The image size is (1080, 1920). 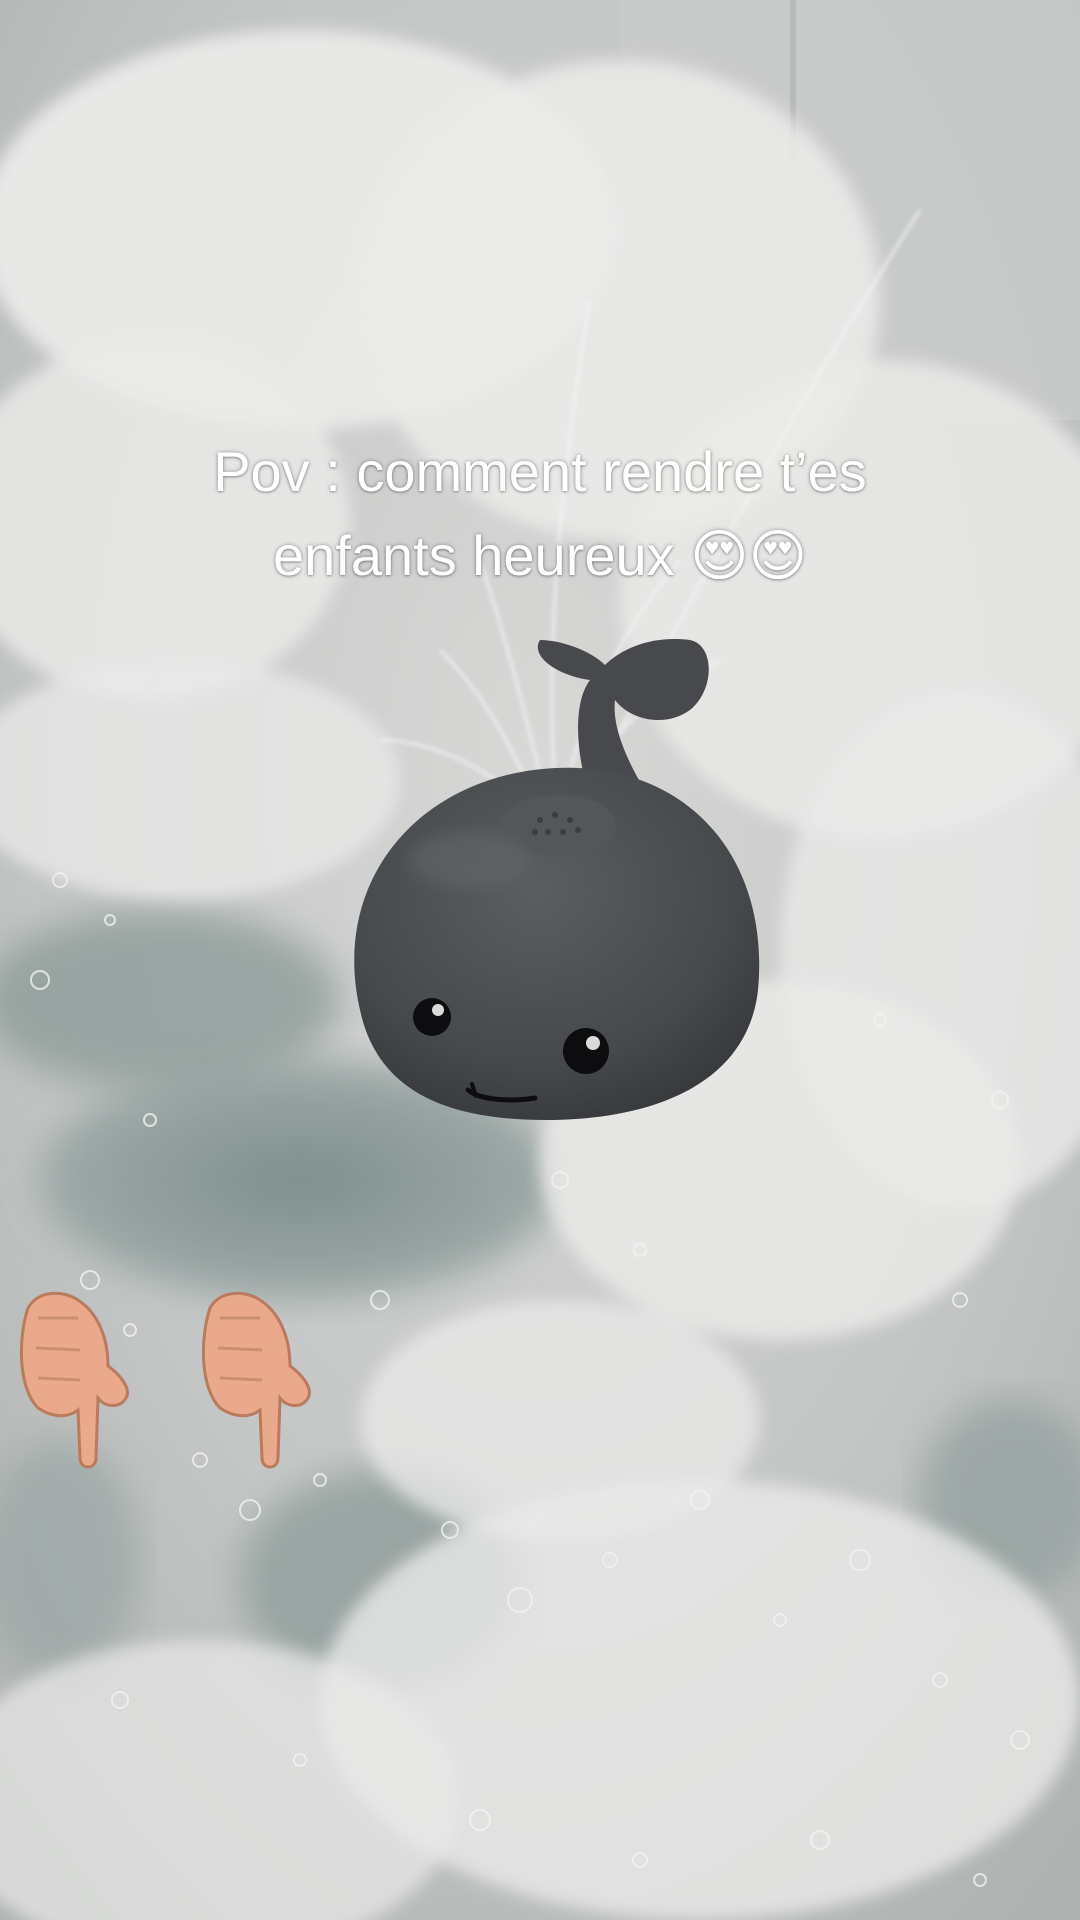 I want to click on heart-eyes-icon: 😍😍, so click(x=748, y=555).